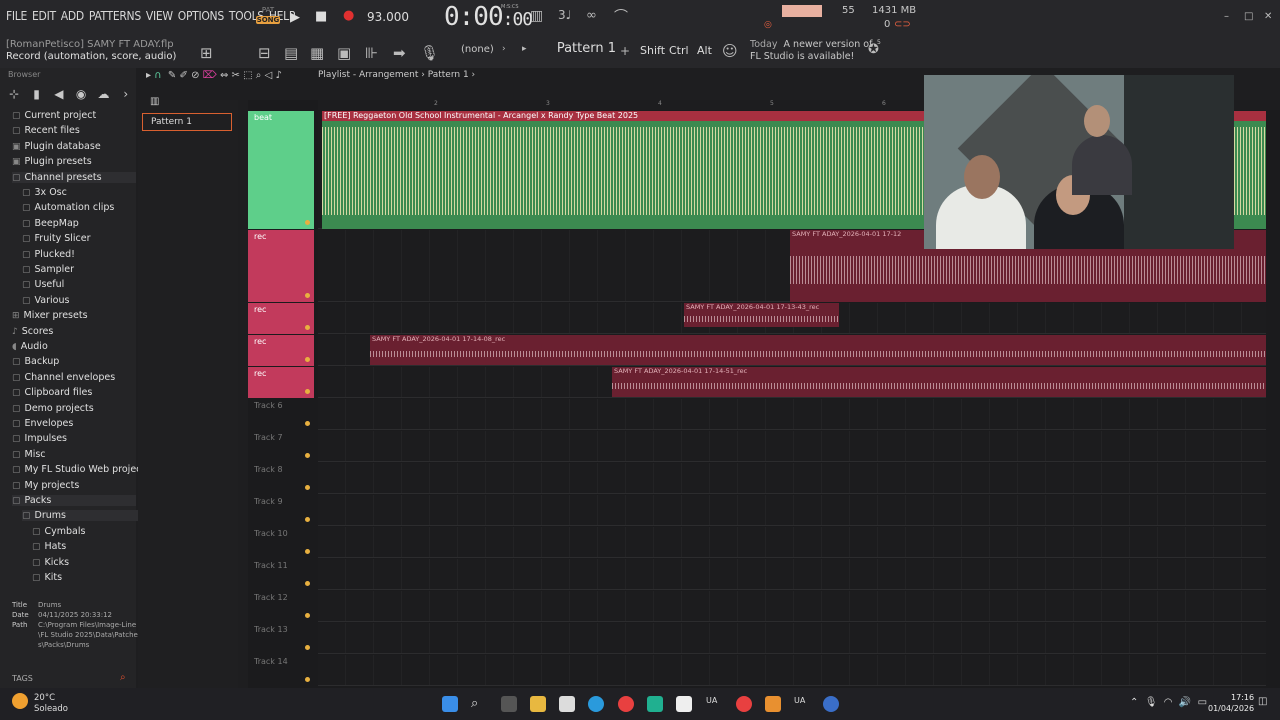 This screenshot has height=720, width=1280. What do you see at coordinates (183, 75) in the screenshot?
I see `brush-icon: ✐` at bounding box center [183, 75].